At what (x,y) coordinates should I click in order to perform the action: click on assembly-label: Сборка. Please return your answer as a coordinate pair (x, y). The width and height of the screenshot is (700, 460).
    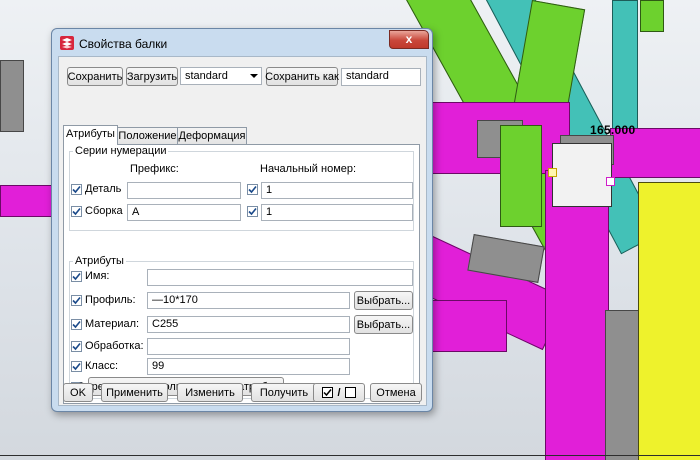
    Looking at the image, I should click on (104, 211).